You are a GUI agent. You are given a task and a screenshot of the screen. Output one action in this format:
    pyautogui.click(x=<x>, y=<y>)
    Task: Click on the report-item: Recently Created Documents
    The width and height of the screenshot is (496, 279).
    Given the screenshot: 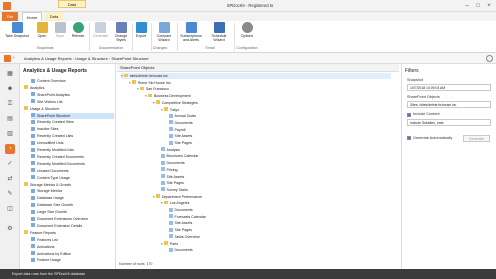 What is the action you would take?
    pyautogui.click(x=72, y=157)
    